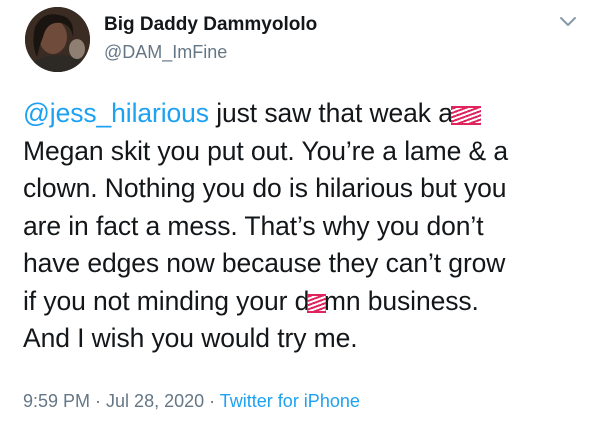  What do you see at coordinates (166, 300) in the screenshot?
I see `tweet-text-segment: if you not minding your d` at bounding box center [166, 300].